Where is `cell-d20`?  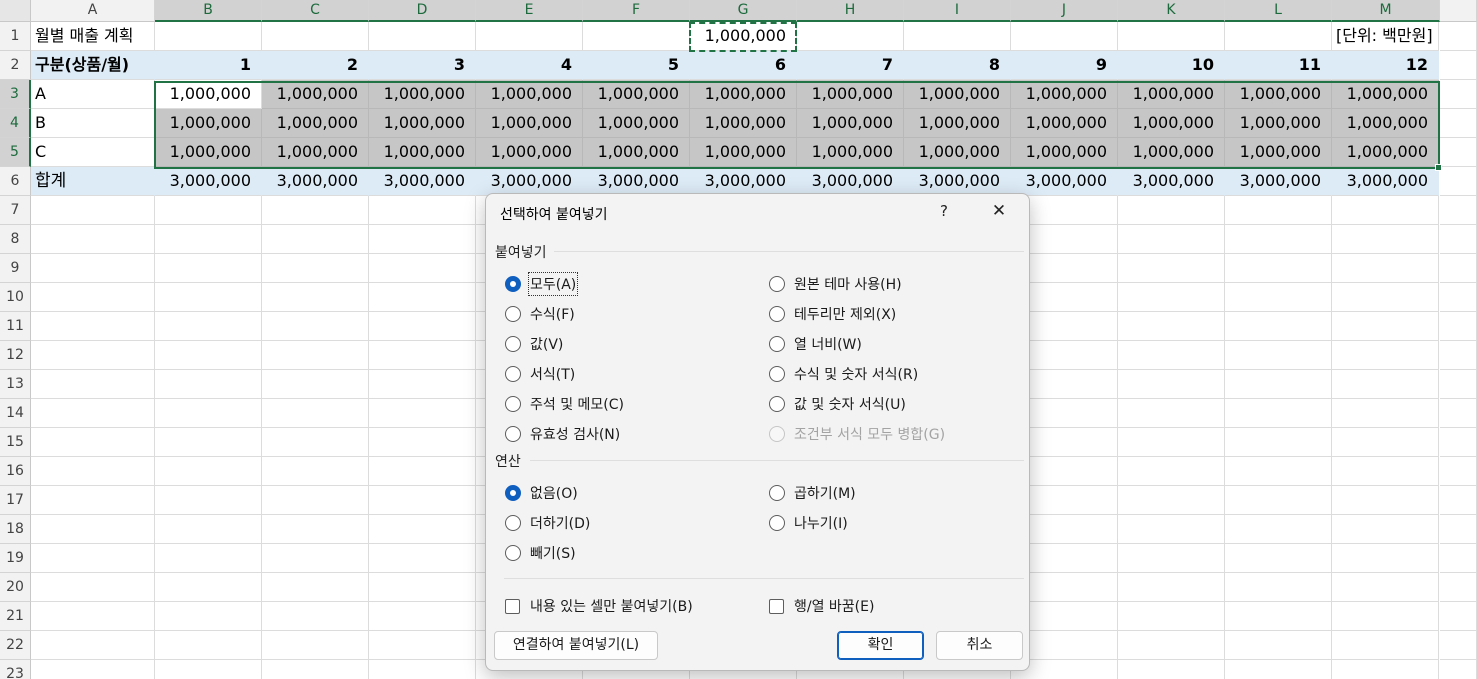
cell-d20 is located at coordinates (422, 587).